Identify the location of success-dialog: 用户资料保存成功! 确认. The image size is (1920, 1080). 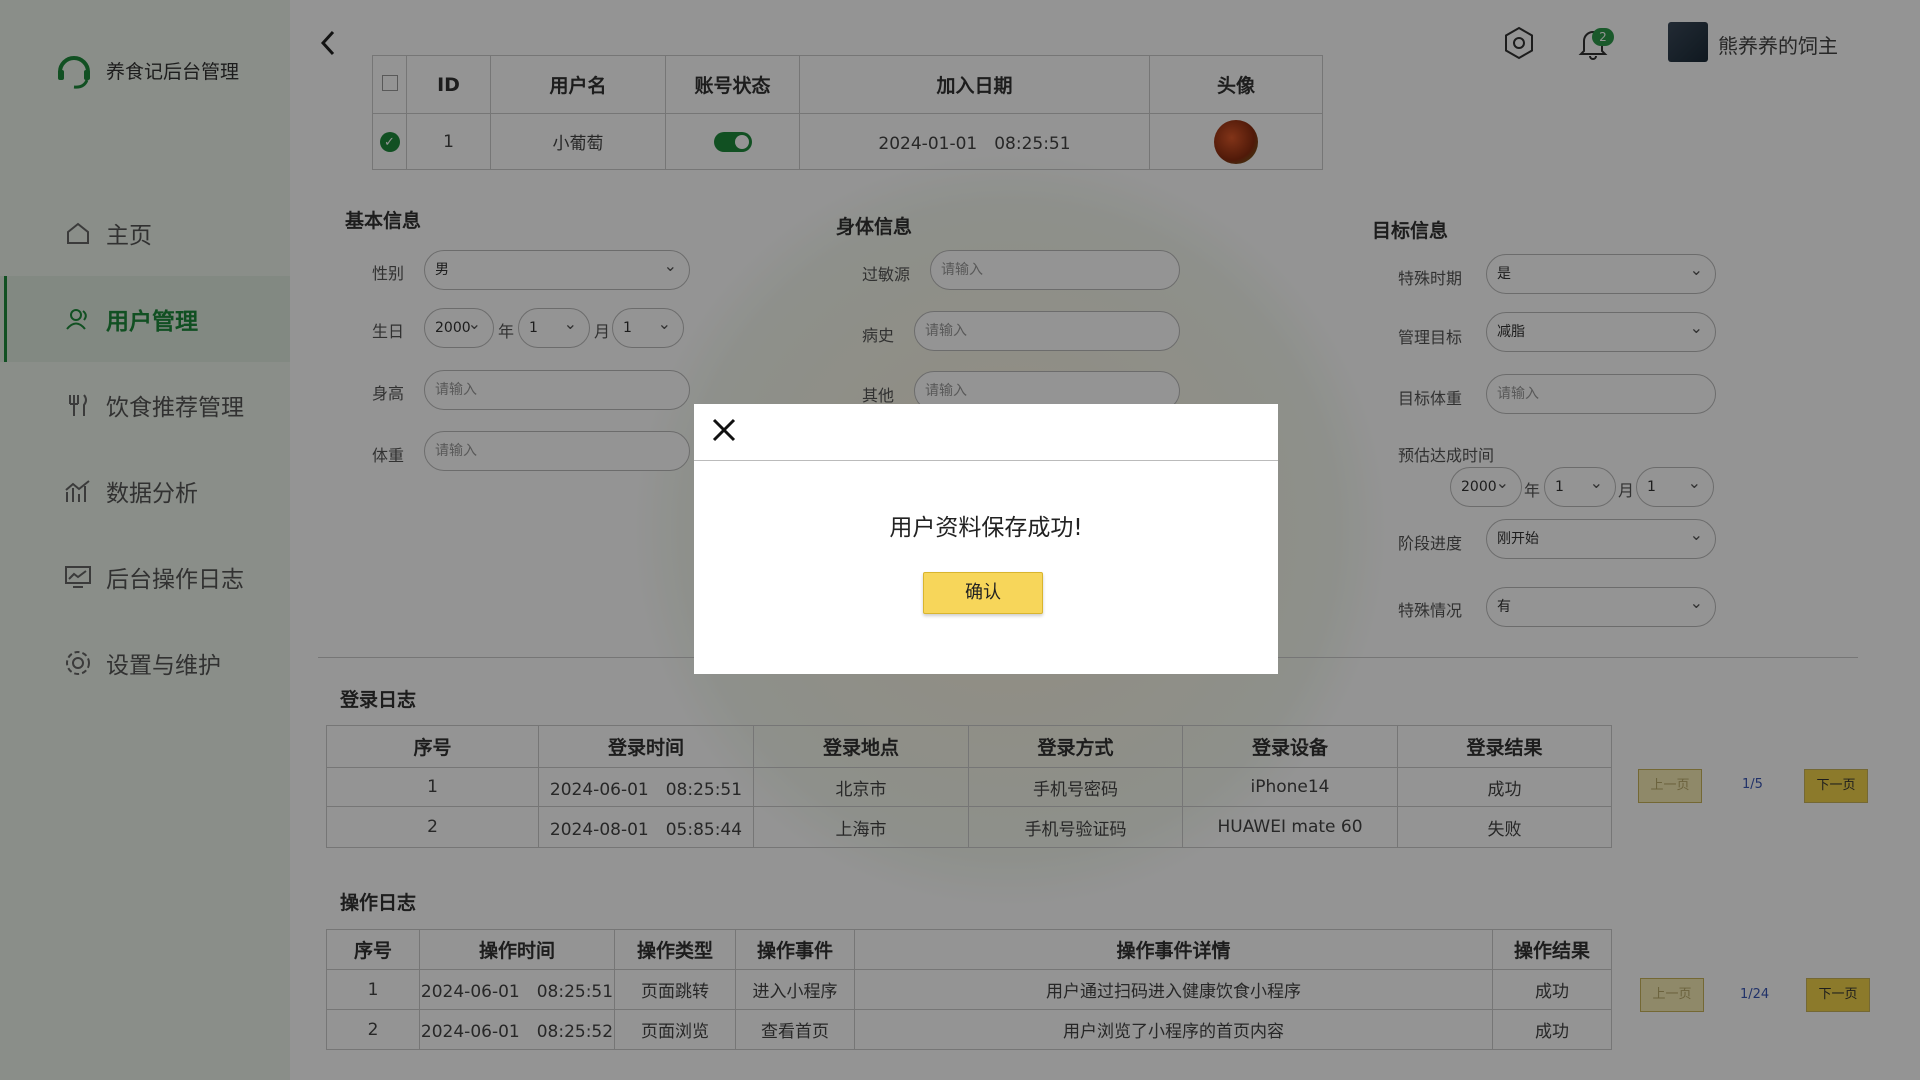
(986, 539).